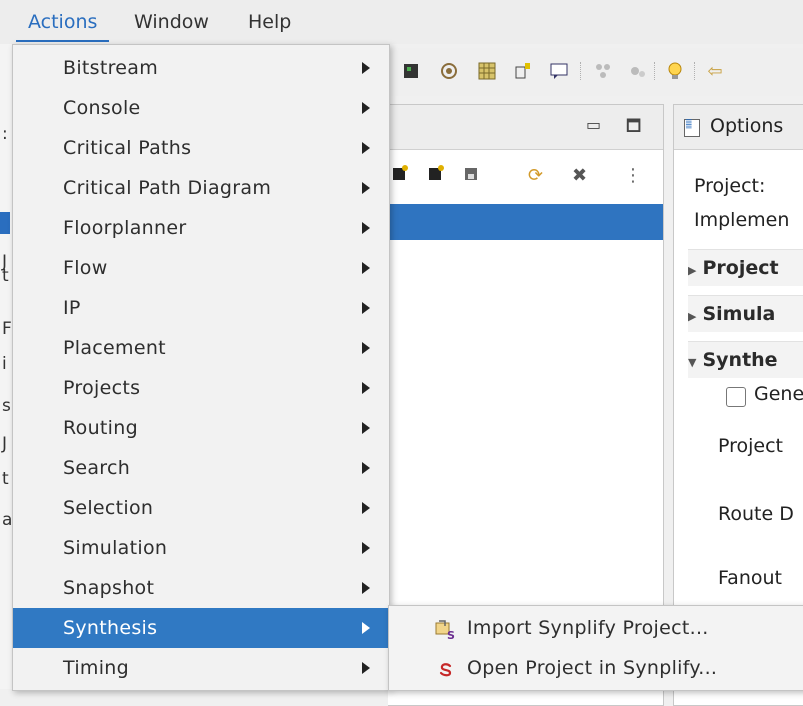 The image size is (803, 706). Describe the element at coordinates (201, 508) in the screenshot. I see `menu-item-selection: Selection` at that location.